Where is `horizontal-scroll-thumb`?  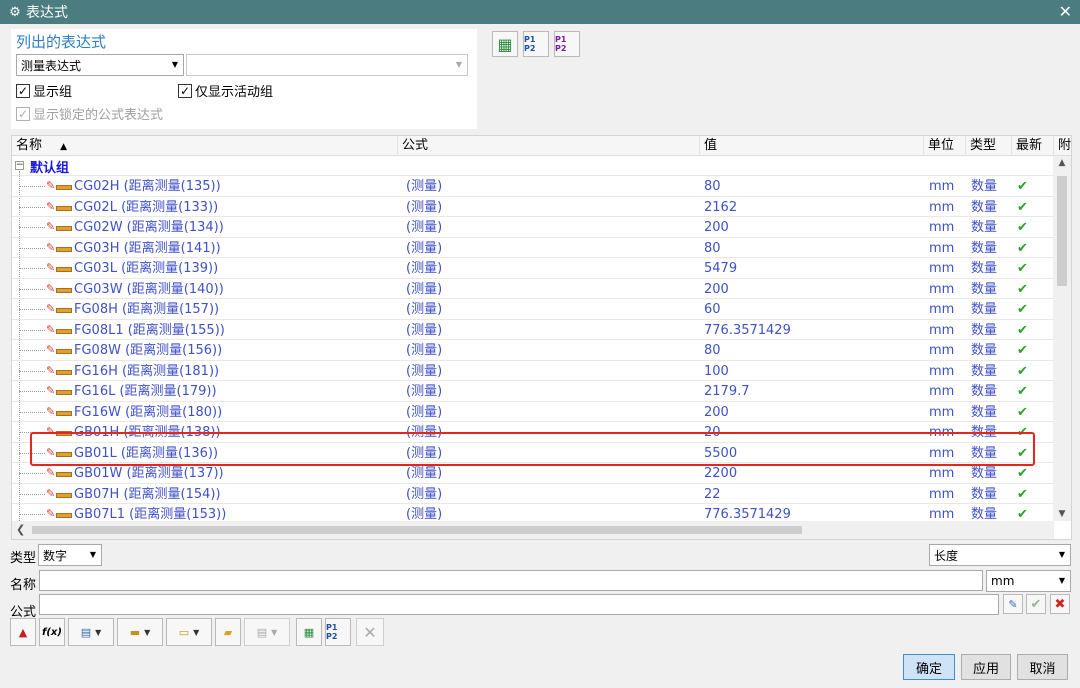 horizontal-scroll-thumb is located at coordinates (417, 530).